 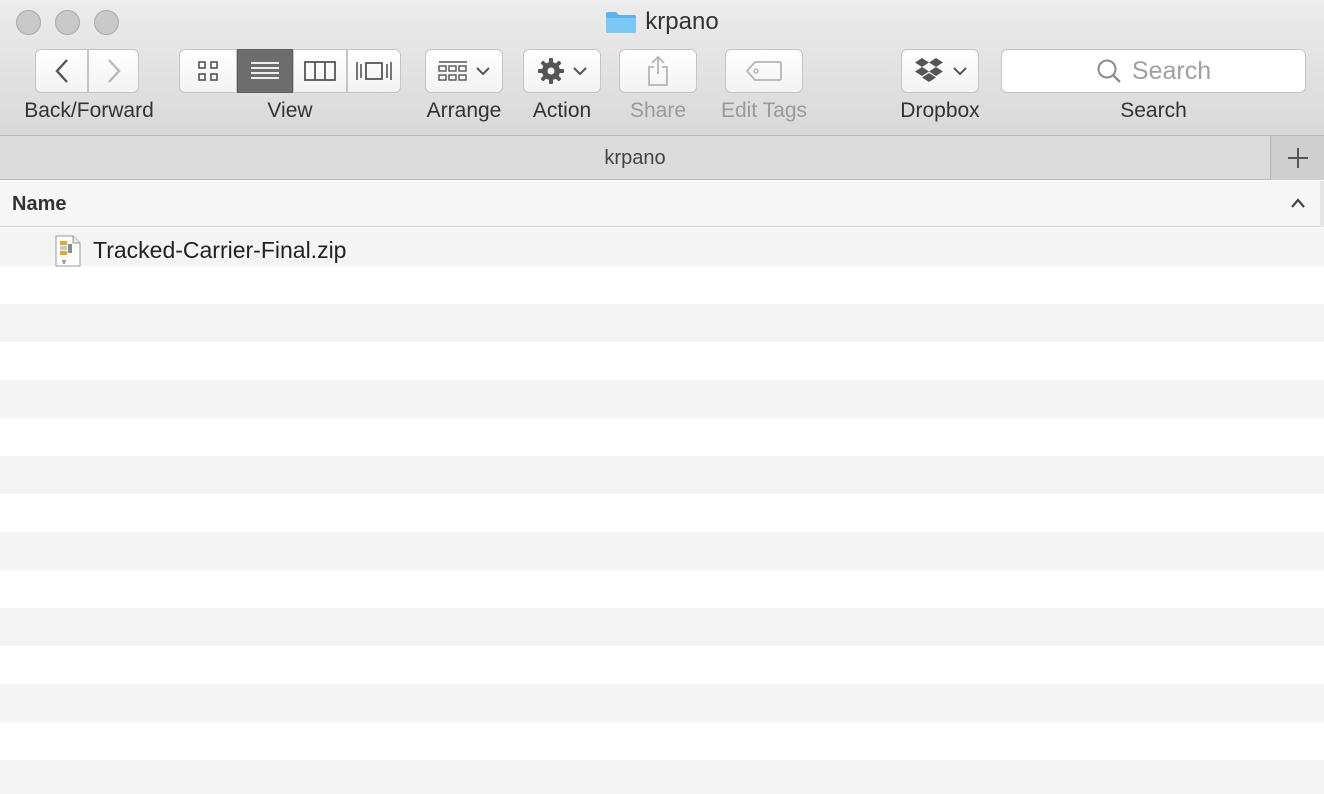 I want to click on chevron-right-icon, so click(x=114, y=71).